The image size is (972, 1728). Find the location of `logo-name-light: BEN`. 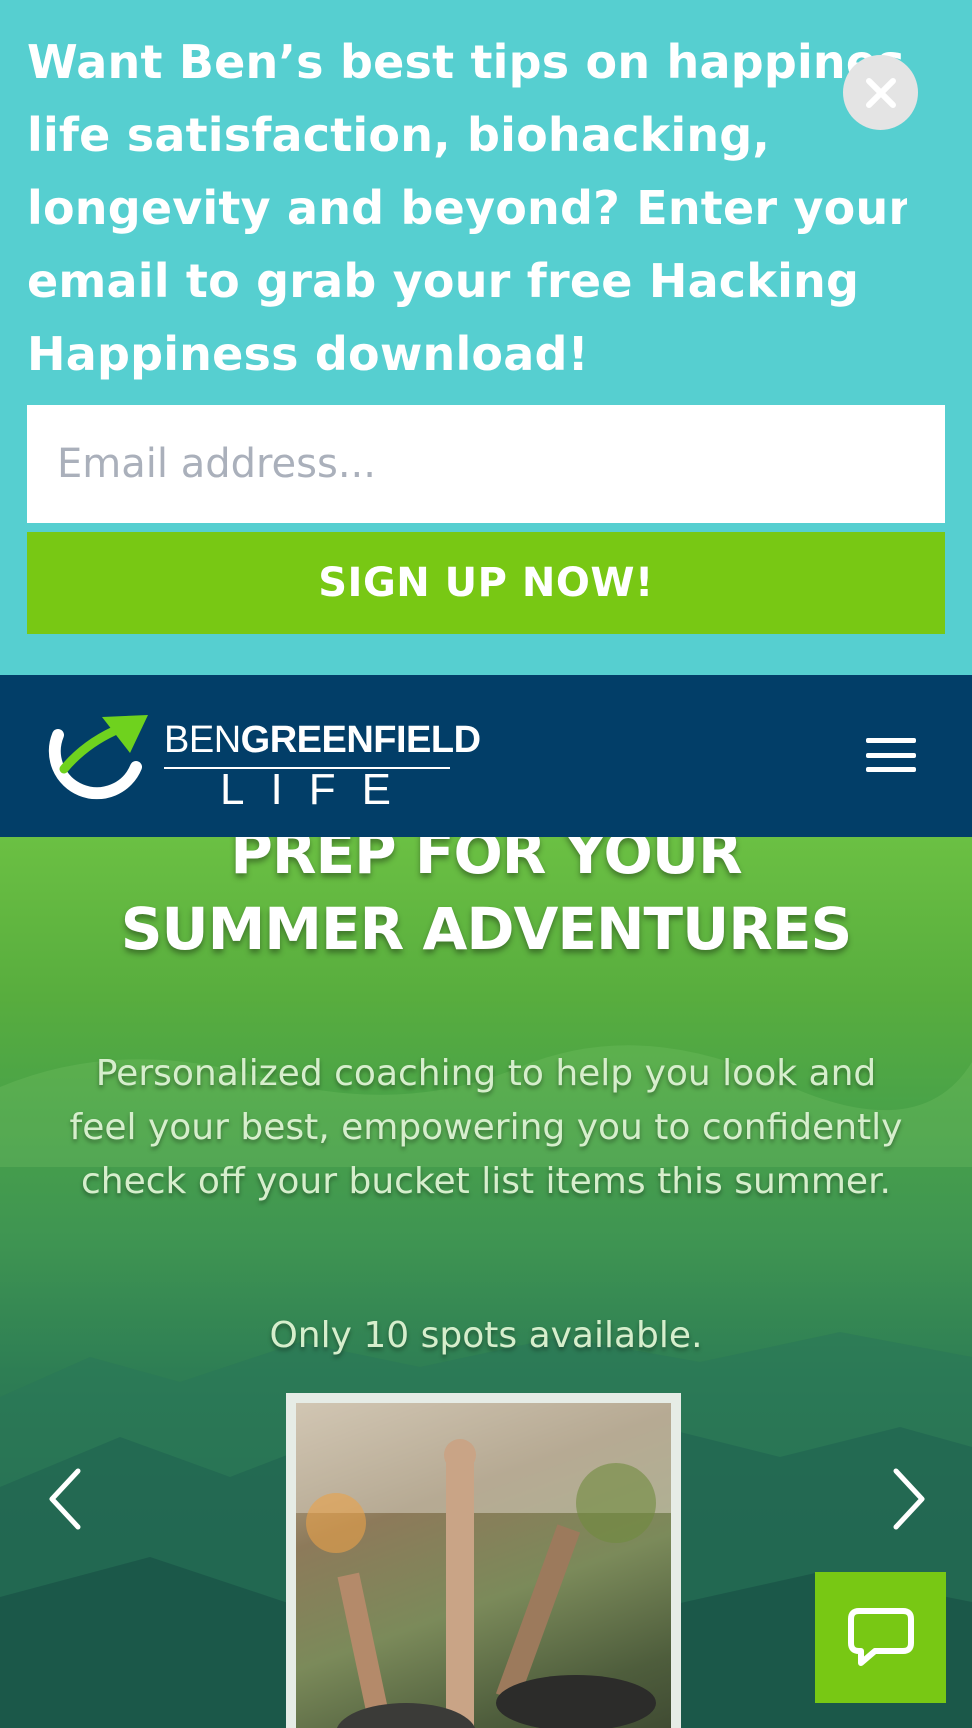

logo-name-light: BEN is located at coordinates (202, 740).